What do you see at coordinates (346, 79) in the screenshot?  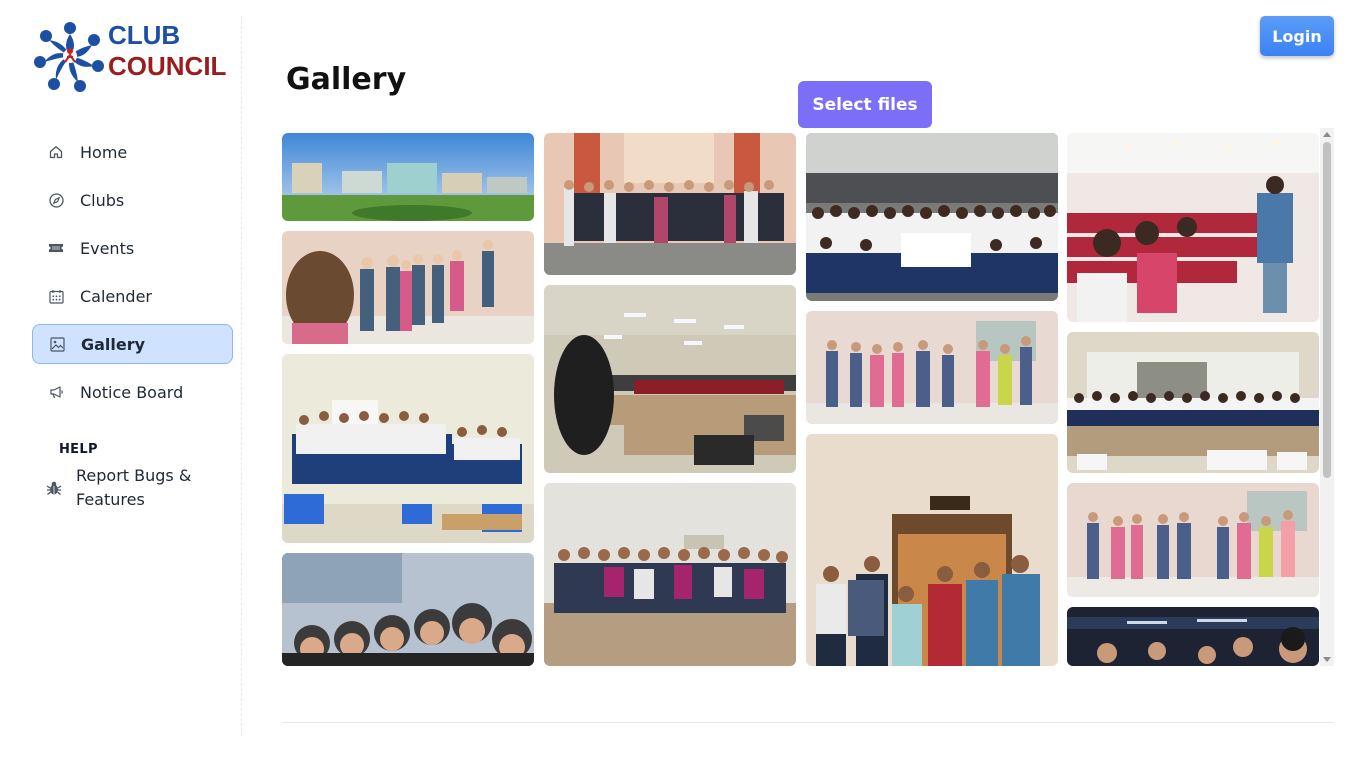 I see `page-title: Gallery` at bounding box center [346, 79].